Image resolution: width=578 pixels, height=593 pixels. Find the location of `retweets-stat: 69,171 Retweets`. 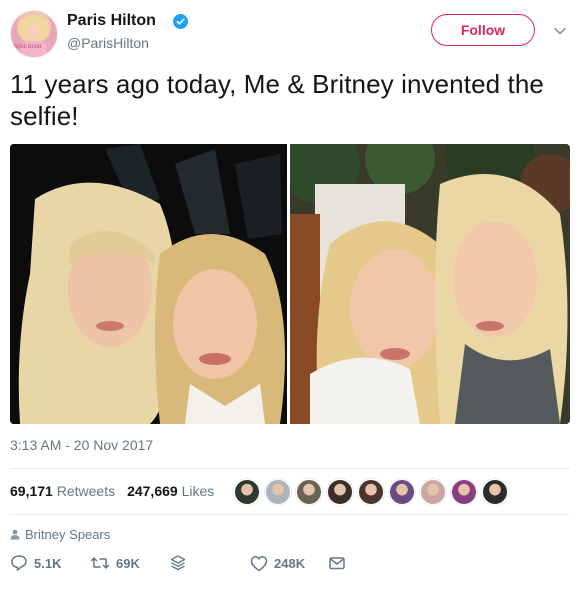

retweets-stat: 69,171 Retweets is located at coordinates (62, 491).